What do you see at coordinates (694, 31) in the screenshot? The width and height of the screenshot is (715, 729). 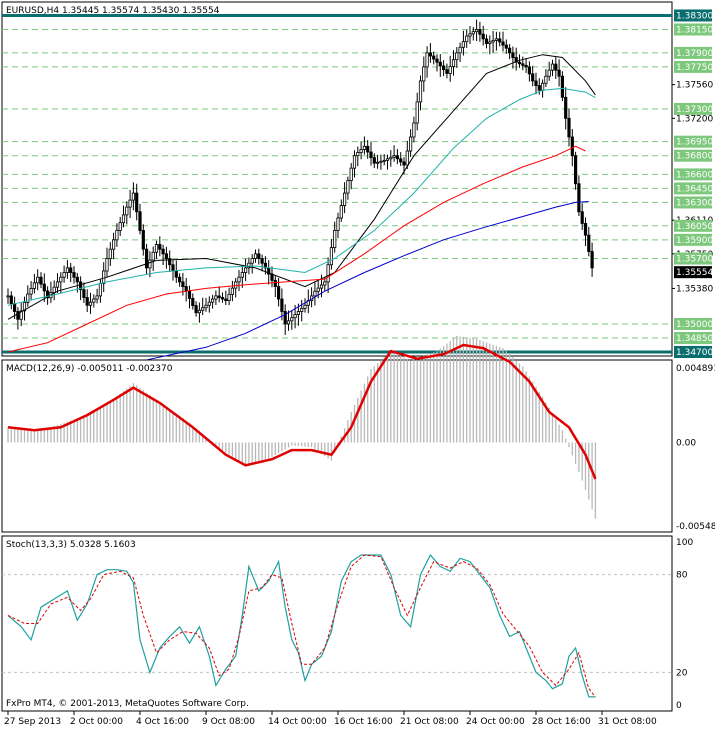 I see `price-label: 1.38150` at bounding box center [694, 31].